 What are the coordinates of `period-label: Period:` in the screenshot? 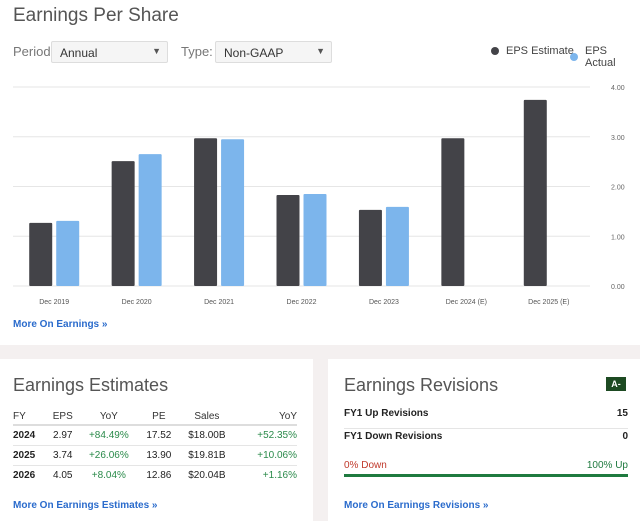 It's located at (34, 51).